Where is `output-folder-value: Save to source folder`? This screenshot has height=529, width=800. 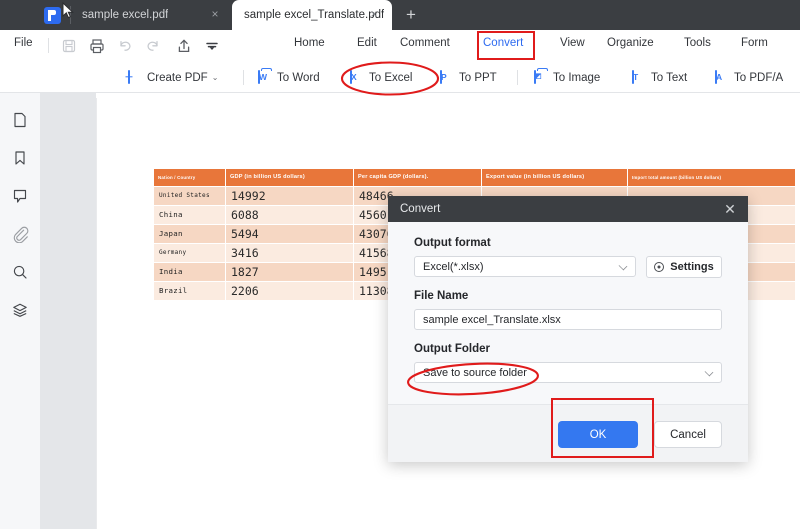
output-folder-value: Save to source folder is located at coordinates (475, 372).